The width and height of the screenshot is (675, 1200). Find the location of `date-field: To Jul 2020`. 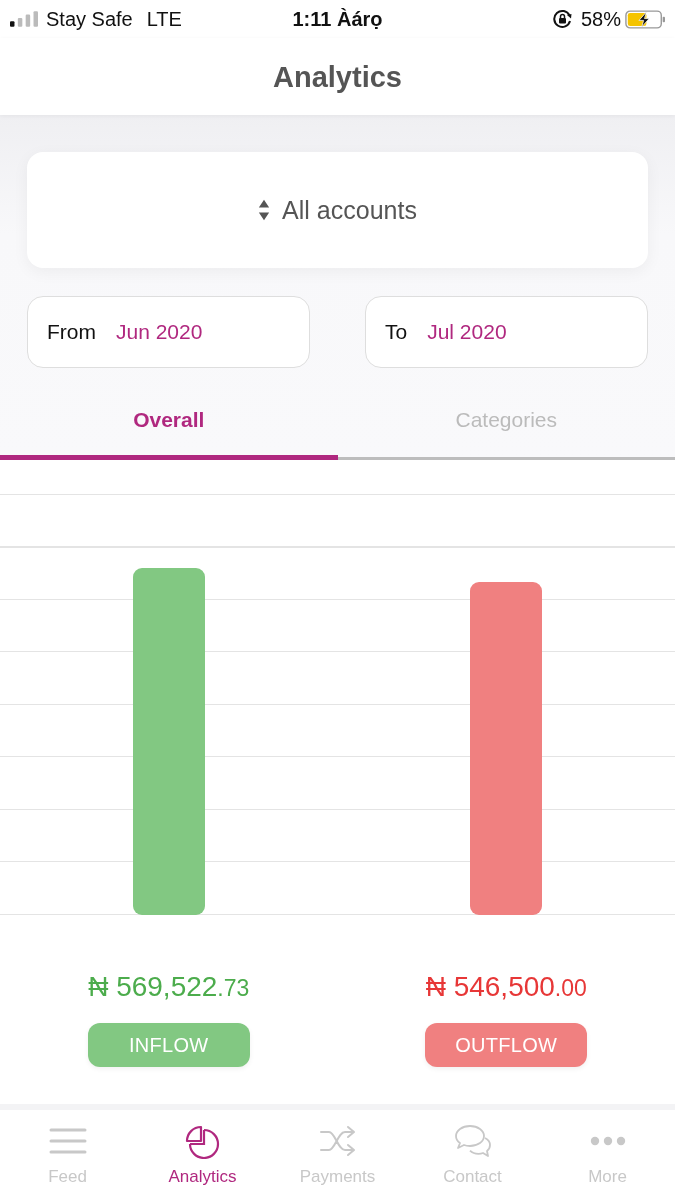

date-field: To Jul 2020 is located at coordinates (506, 332).